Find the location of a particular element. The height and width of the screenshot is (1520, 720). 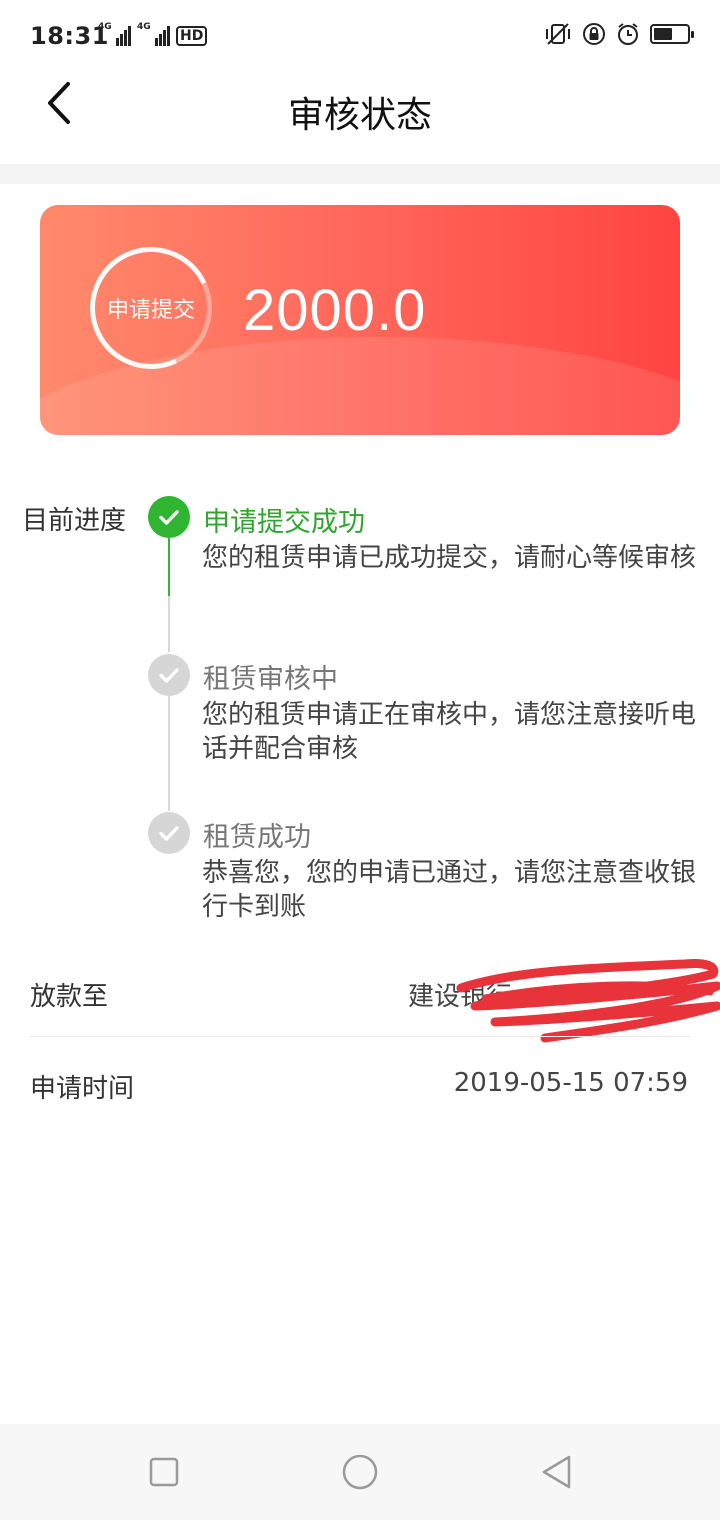

progress-label: 目前进度 is located at coordinates (74, 521).